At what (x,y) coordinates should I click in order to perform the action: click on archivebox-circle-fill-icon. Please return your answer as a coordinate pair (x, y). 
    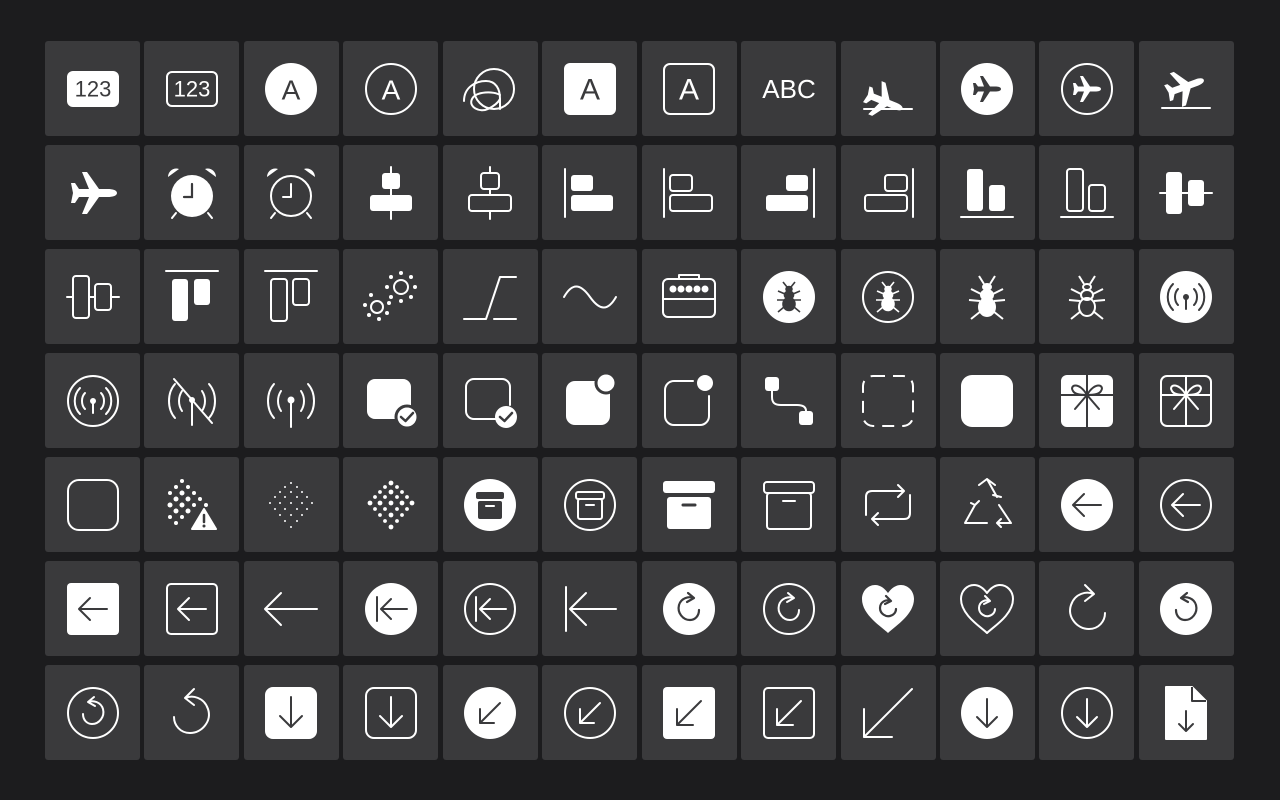
    Looking at the image, I should click on (490, 505).